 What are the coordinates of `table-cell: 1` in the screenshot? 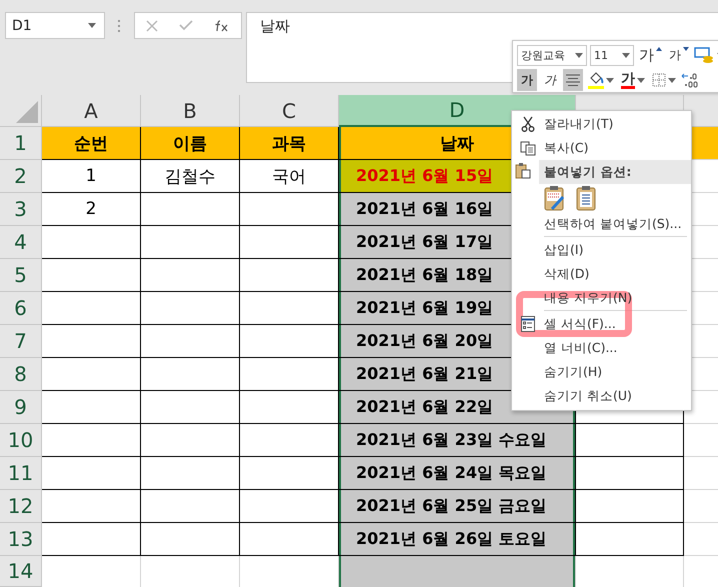 It's located at (91, 176).